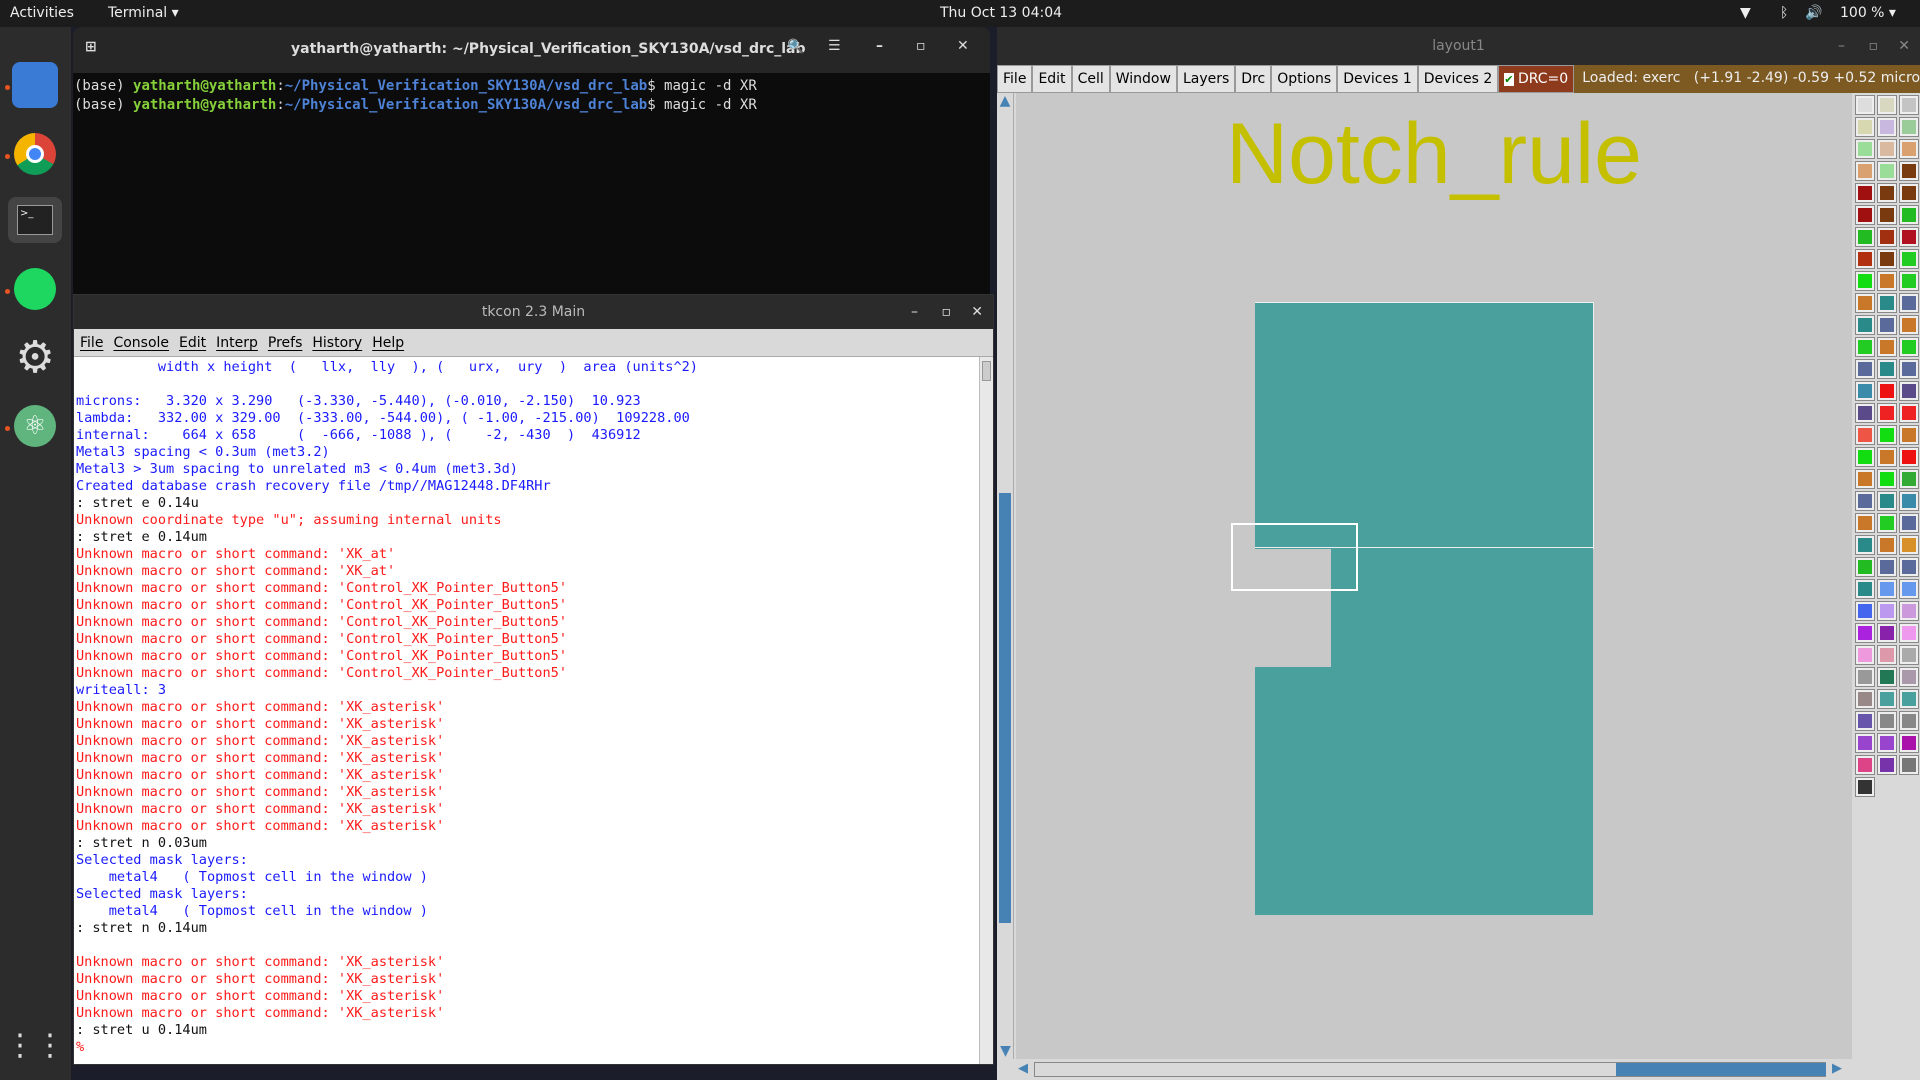  Describe the element at coordinates (1424, 791) in the screenshot. I see `metal4-rect-bottom` at that location.